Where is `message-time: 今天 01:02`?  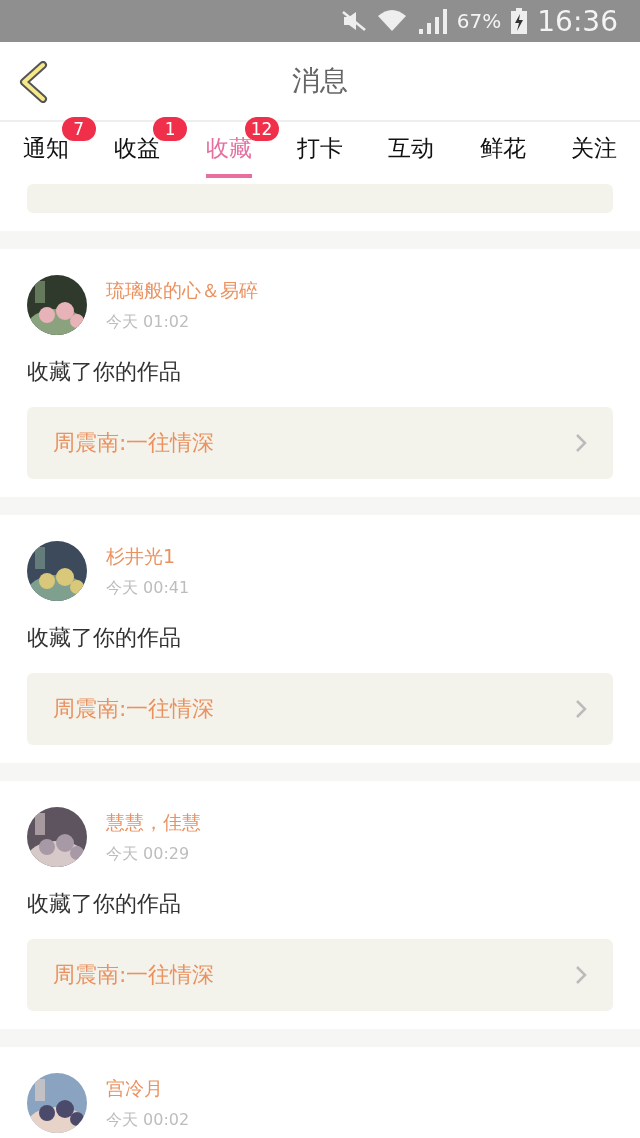 message-time: 今天 01:02 is located at coordinates (148, 322).